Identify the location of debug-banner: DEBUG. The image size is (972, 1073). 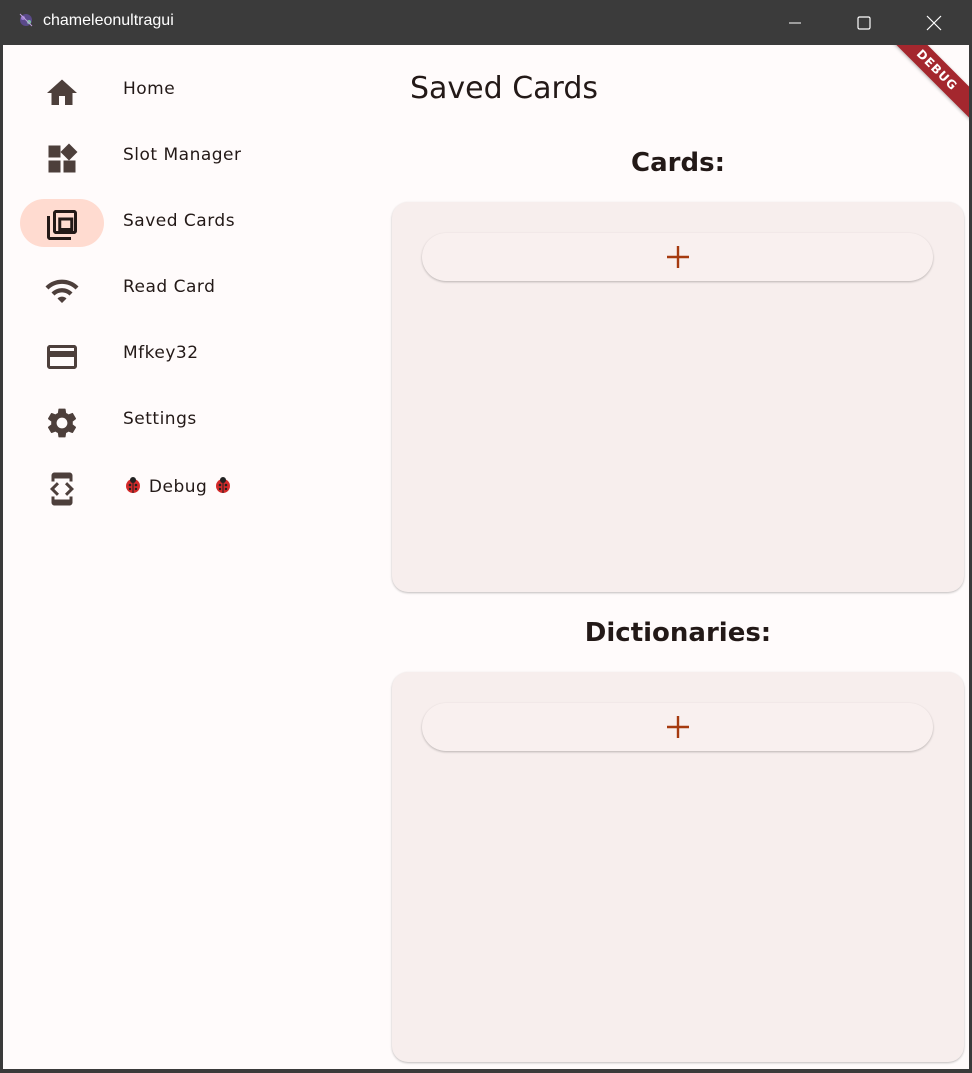
(927, 83).